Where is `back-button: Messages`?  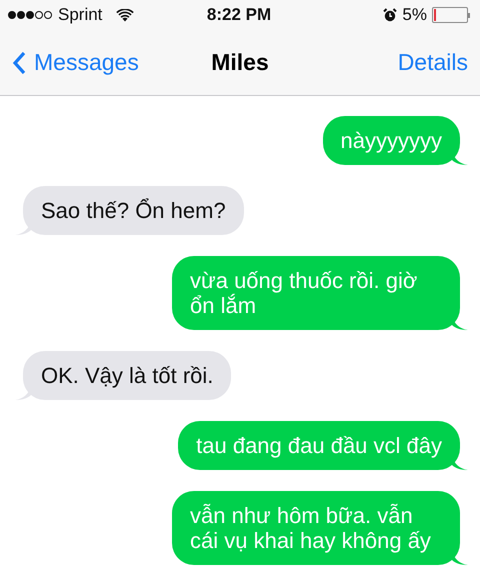 back-button: Messages is located at coordinates (75, 62).